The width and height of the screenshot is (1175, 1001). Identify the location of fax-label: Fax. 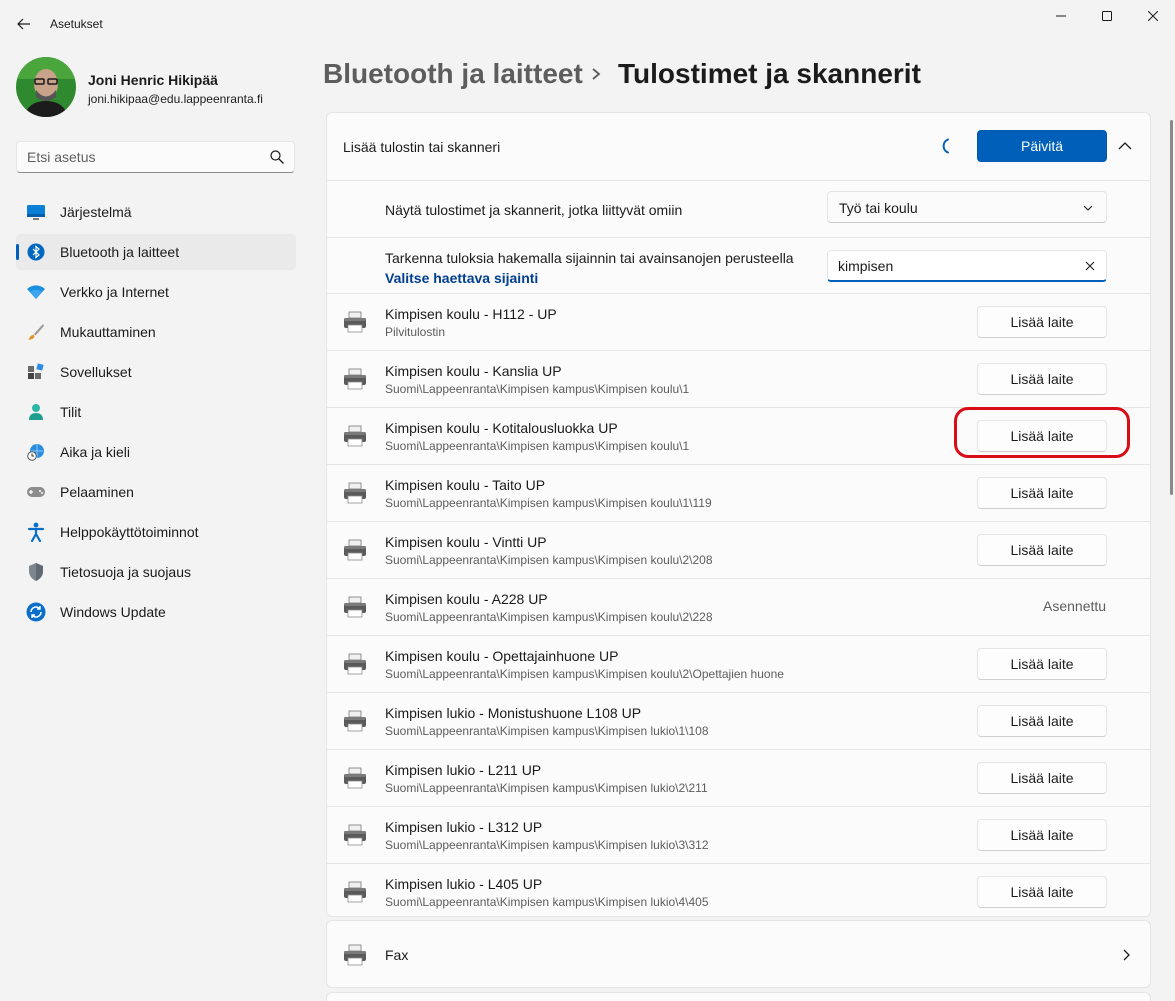
(397, 955).